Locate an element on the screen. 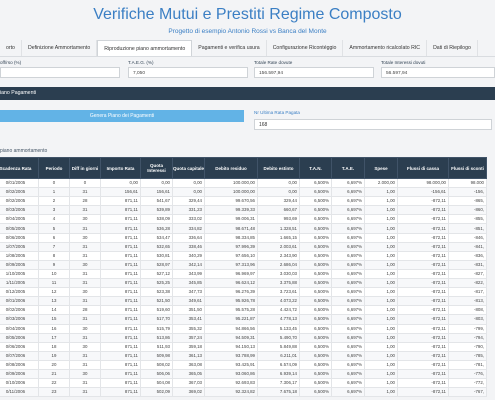 Image resolution: width=495 pixels, height=400 pixels. table-cell: 345,85 is located at coordinates (188, 283).